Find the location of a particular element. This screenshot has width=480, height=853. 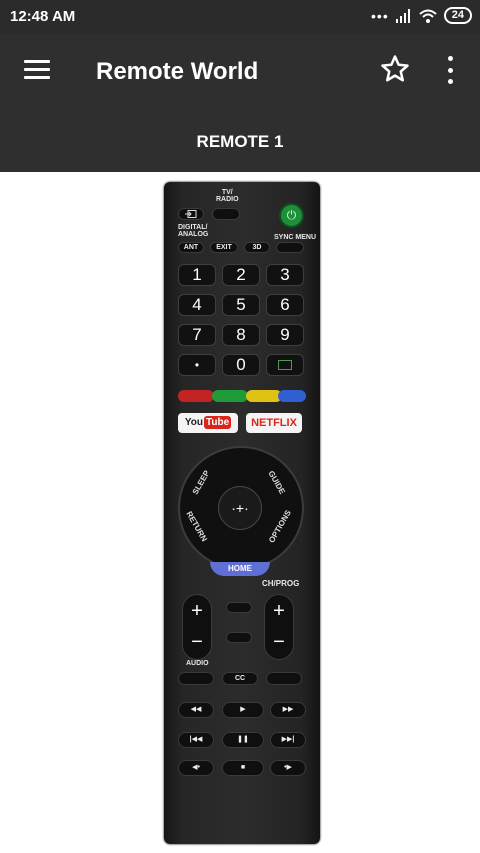

signal-icon is located at coordinates (402, 15).